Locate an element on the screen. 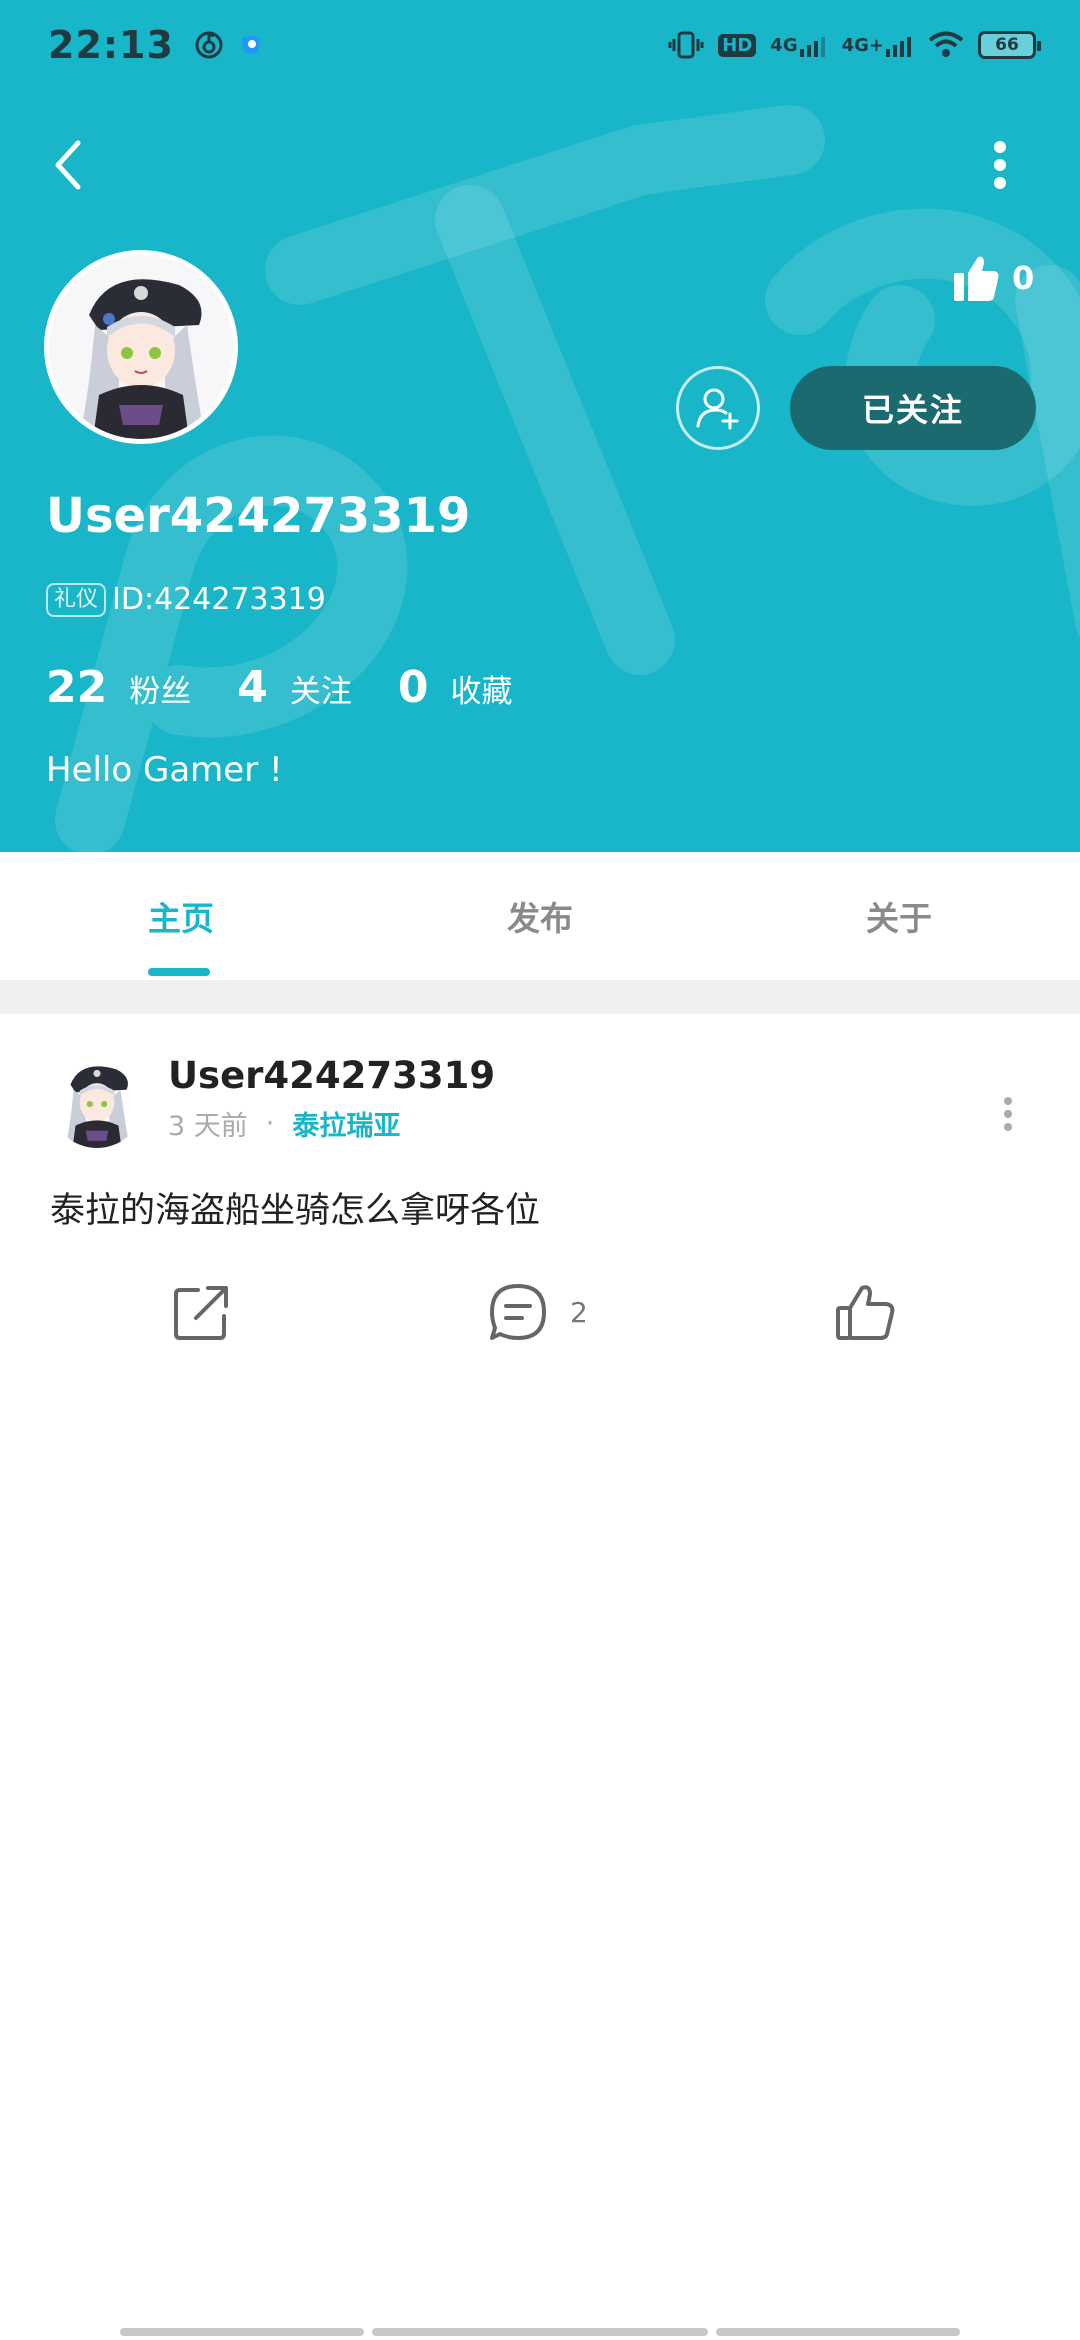 Image resolution: width=1080 pixels, height=2340 pixels. add-friend-button is located at coordinates (718, 408).